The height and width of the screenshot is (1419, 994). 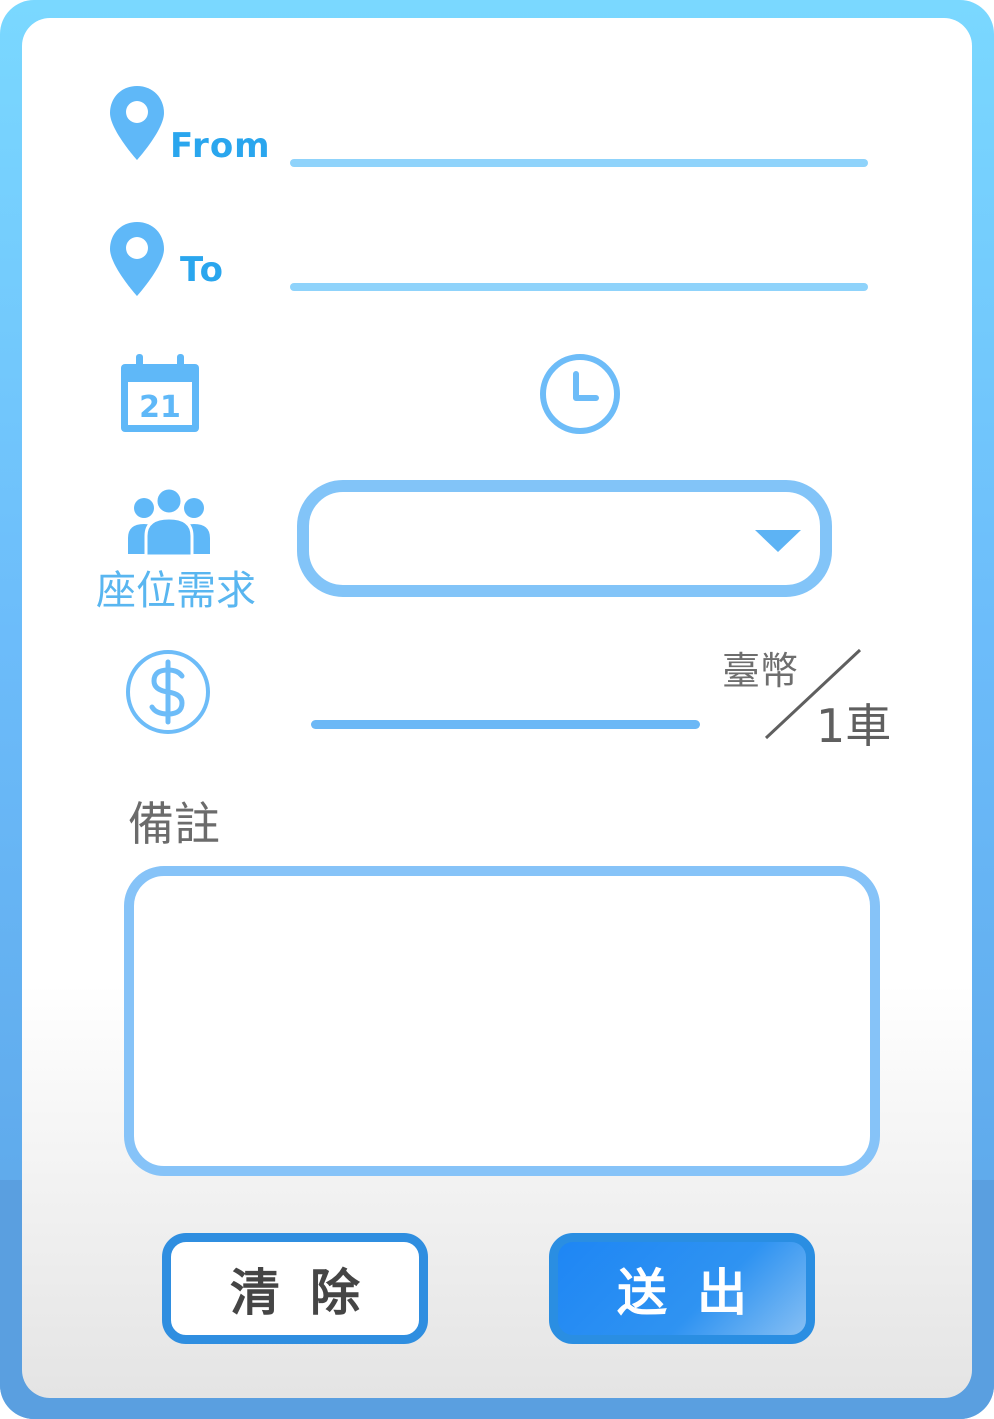 I want to click on notes-label: 備註, so click(x=174, y=824).